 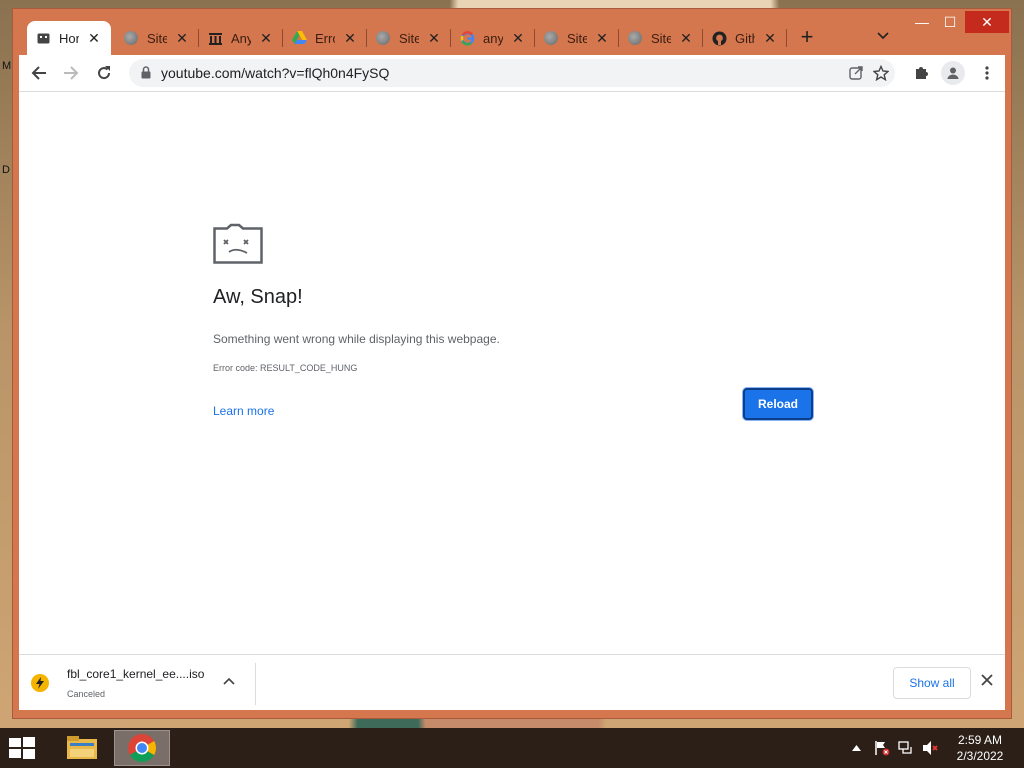 I want to click on start-button, so click(x=24, y=748).